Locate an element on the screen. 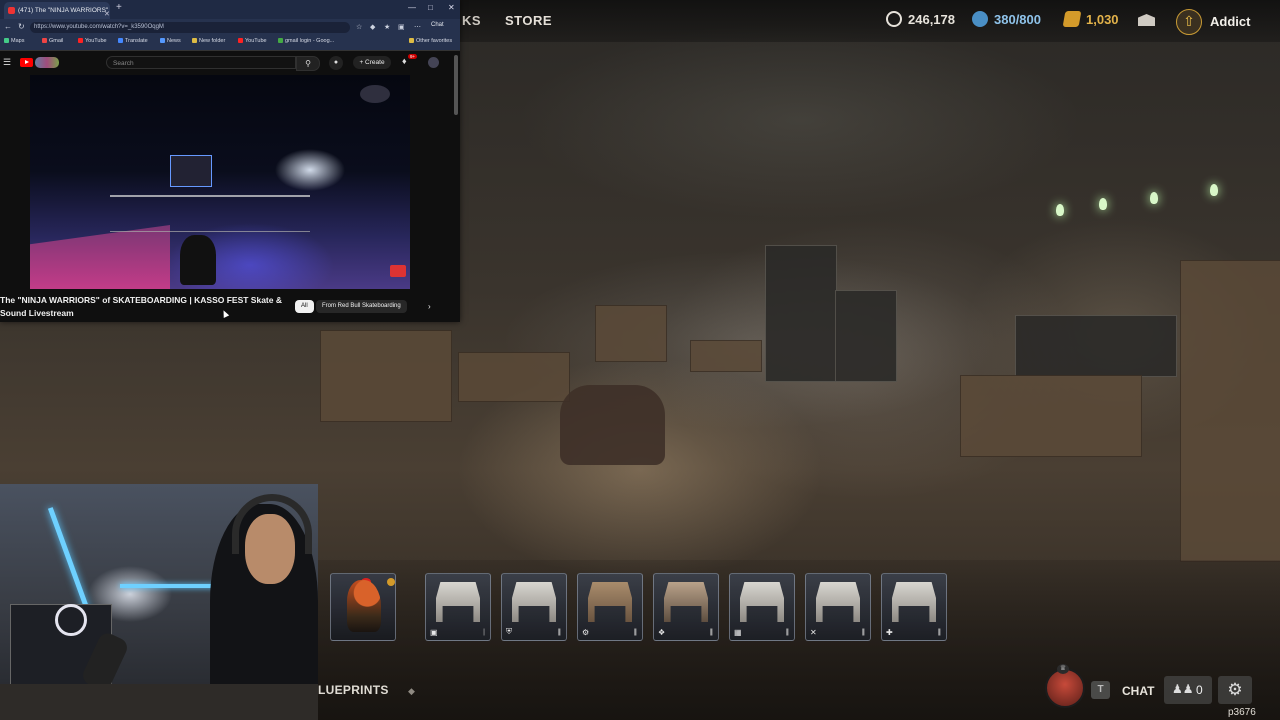 This screenshot has width=1280, height=720. friends-count: 0 is located at coordinates (1199, 690).